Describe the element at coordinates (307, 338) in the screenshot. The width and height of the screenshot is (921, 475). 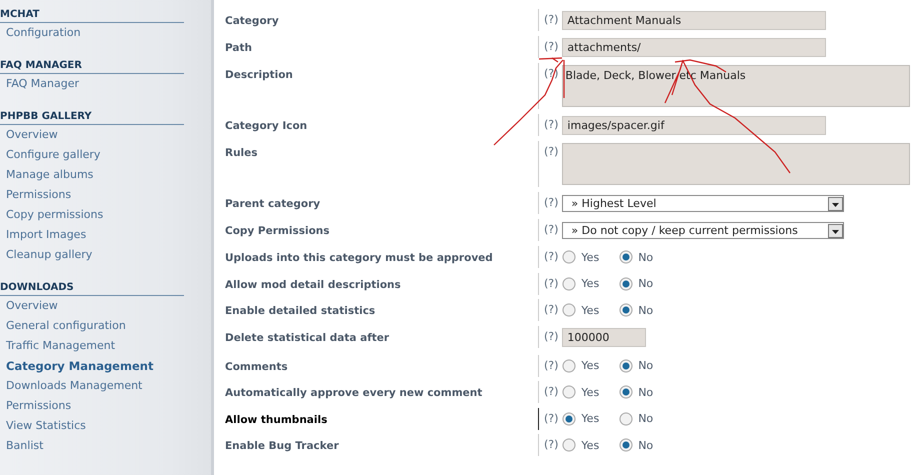
I see `field-label: Delete statistical data after` at that location.